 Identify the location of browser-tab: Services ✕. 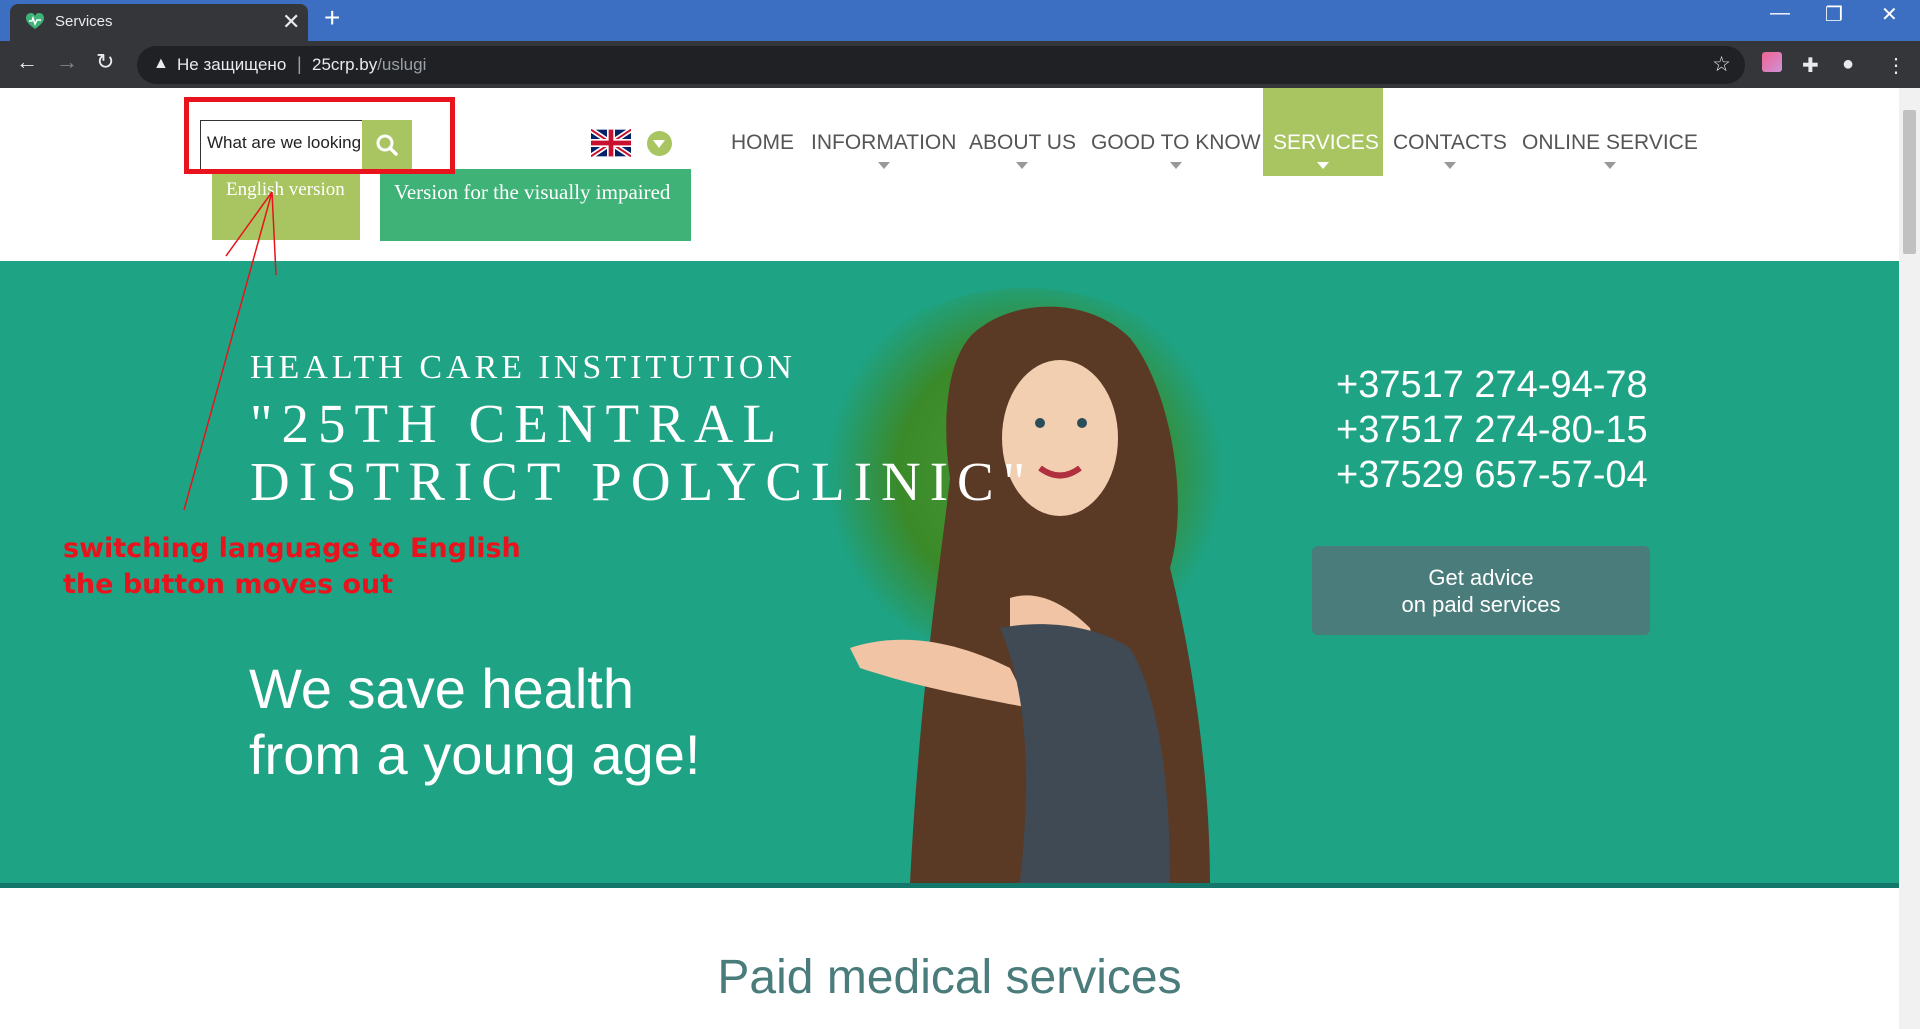
(159, 22).